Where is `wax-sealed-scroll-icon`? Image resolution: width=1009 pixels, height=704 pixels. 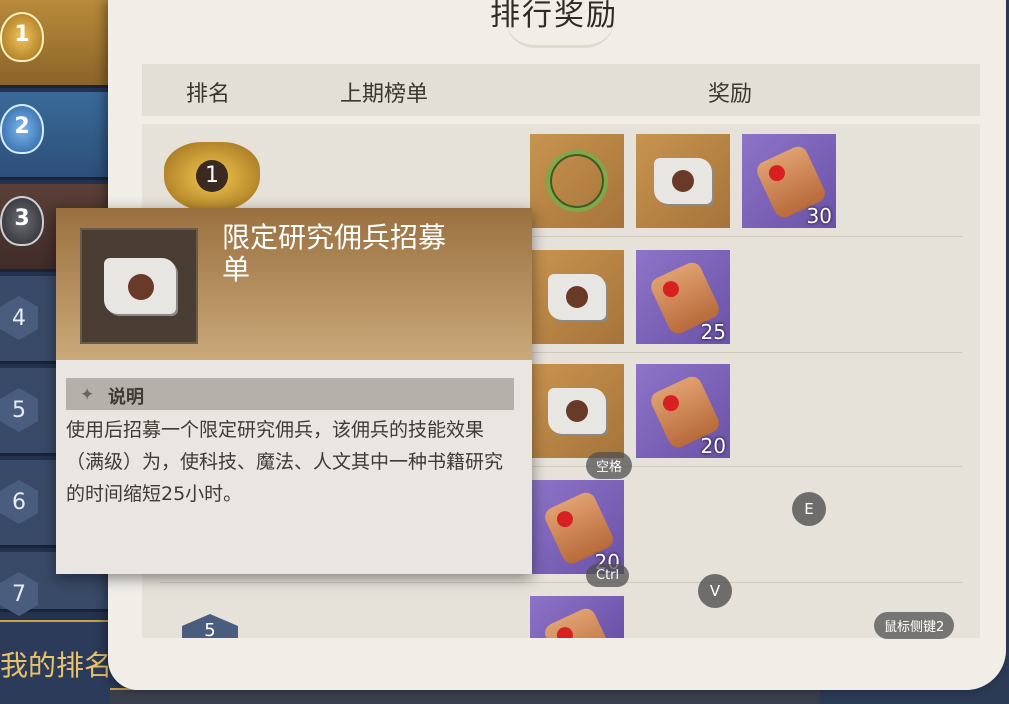 wax-sealed-scroll-icon is located at coordinates (579, 621).